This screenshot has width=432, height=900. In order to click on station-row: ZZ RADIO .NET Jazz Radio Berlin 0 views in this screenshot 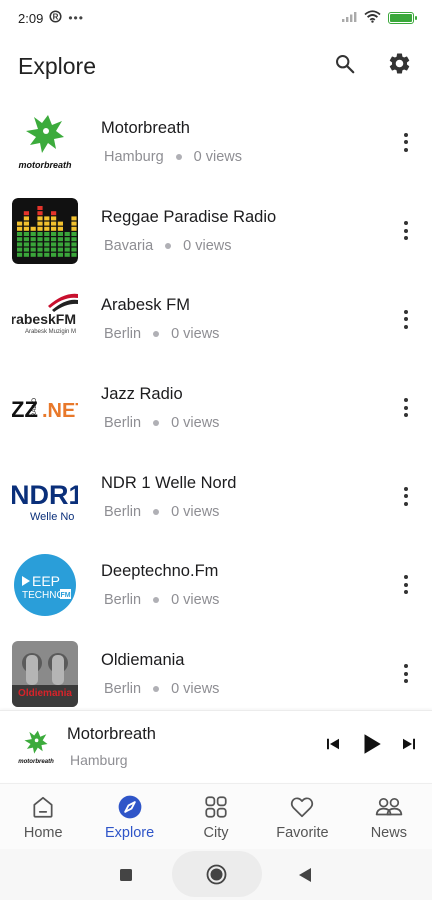, I will do `click(216, 408)`.